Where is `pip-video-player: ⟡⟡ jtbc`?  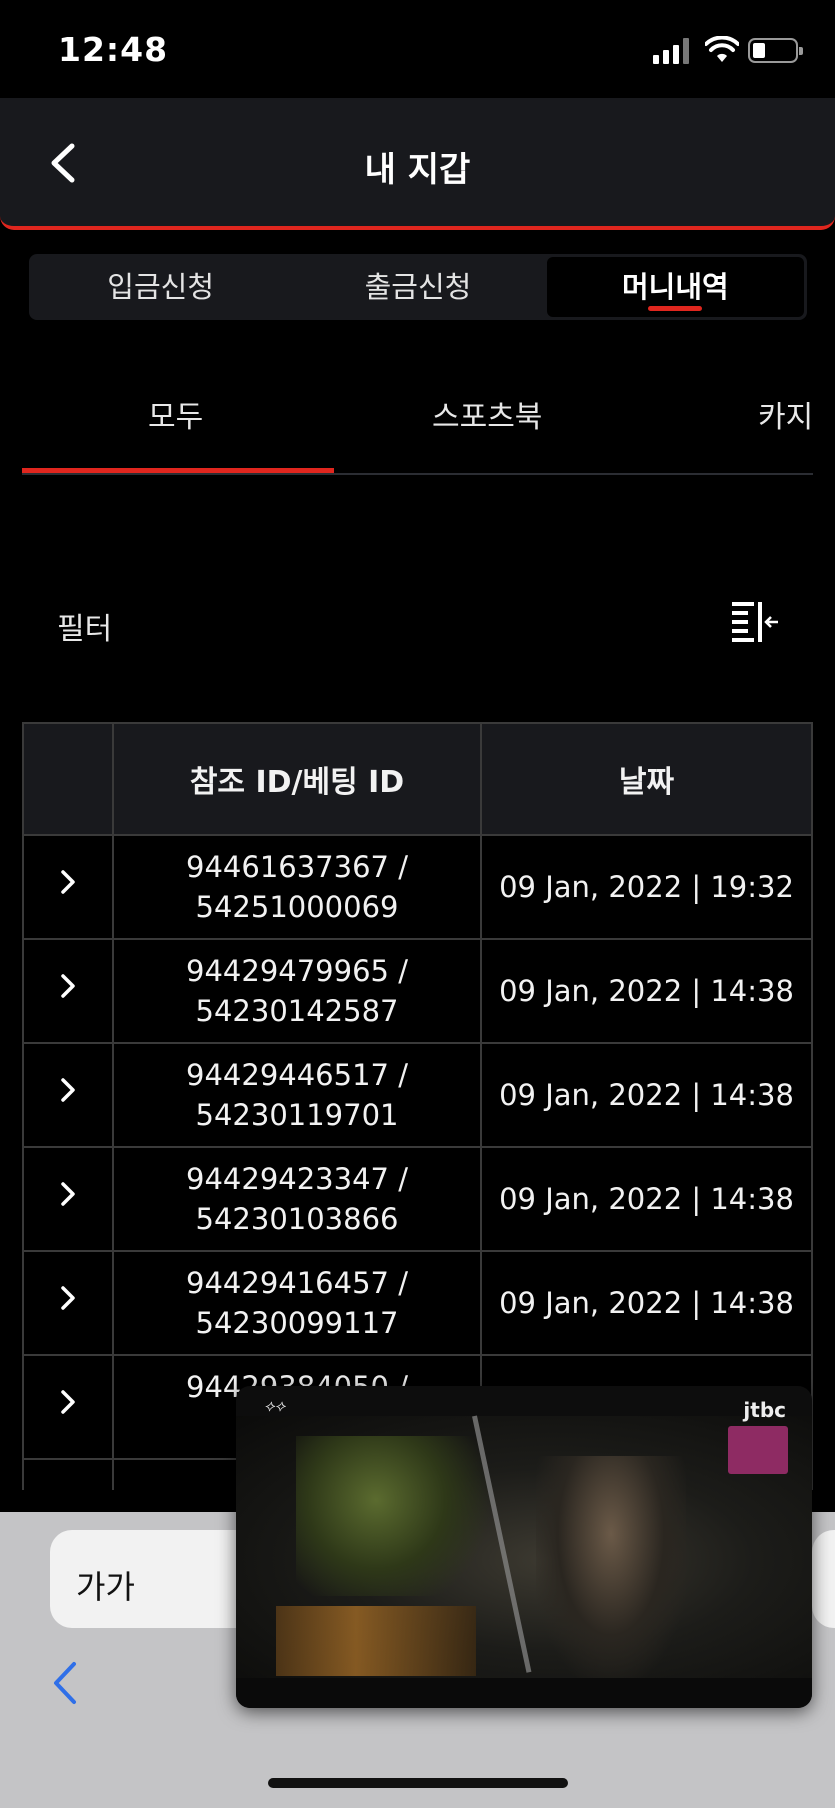 pip-video-player: ⟡⟡ jtbc is located at coordinates (524, 1547).